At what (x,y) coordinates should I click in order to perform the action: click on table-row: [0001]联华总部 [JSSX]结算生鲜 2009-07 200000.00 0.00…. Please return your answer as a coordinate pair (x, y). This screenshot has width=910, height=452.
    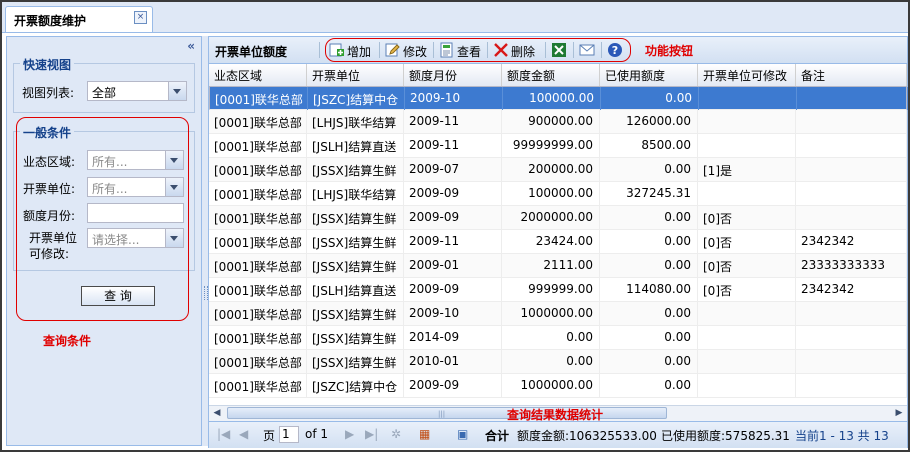
    Looking at the image, I should click on (558, 170).